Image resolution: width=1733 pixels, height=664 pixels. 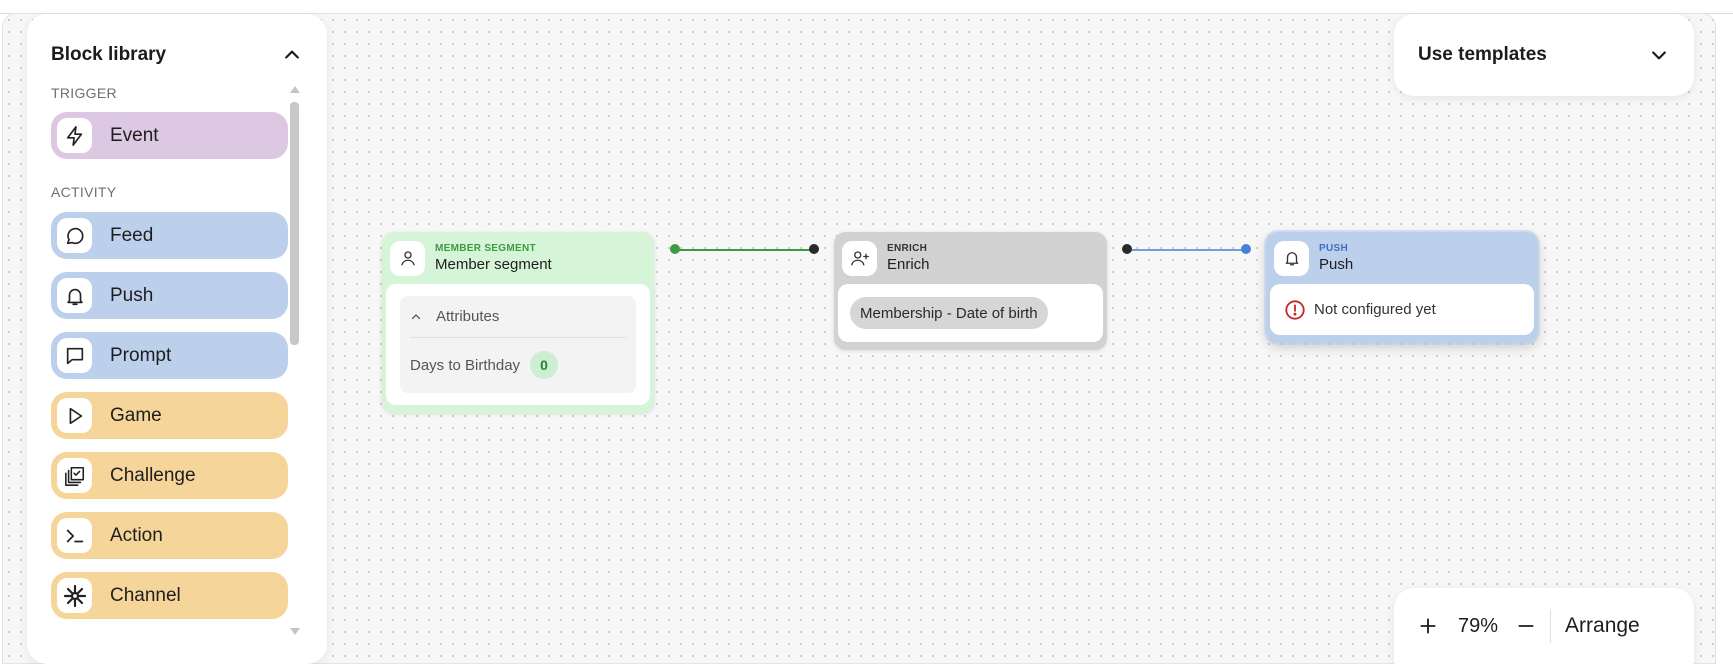 I want to click on node-type-label: MEMBER SEGMENT, so click(x=485, y=248).